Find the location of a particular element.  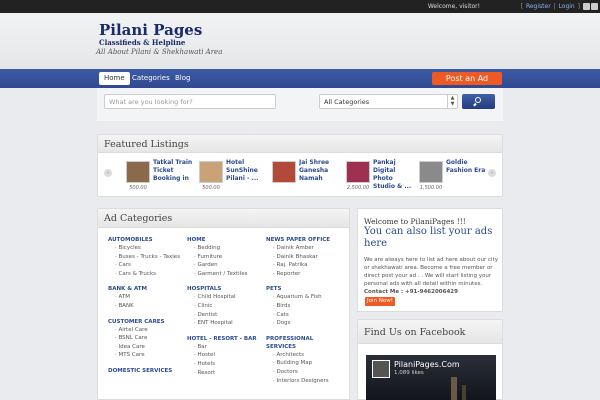

category-group: DOMESTIC SERVICES is located at coordinates (147, 371).